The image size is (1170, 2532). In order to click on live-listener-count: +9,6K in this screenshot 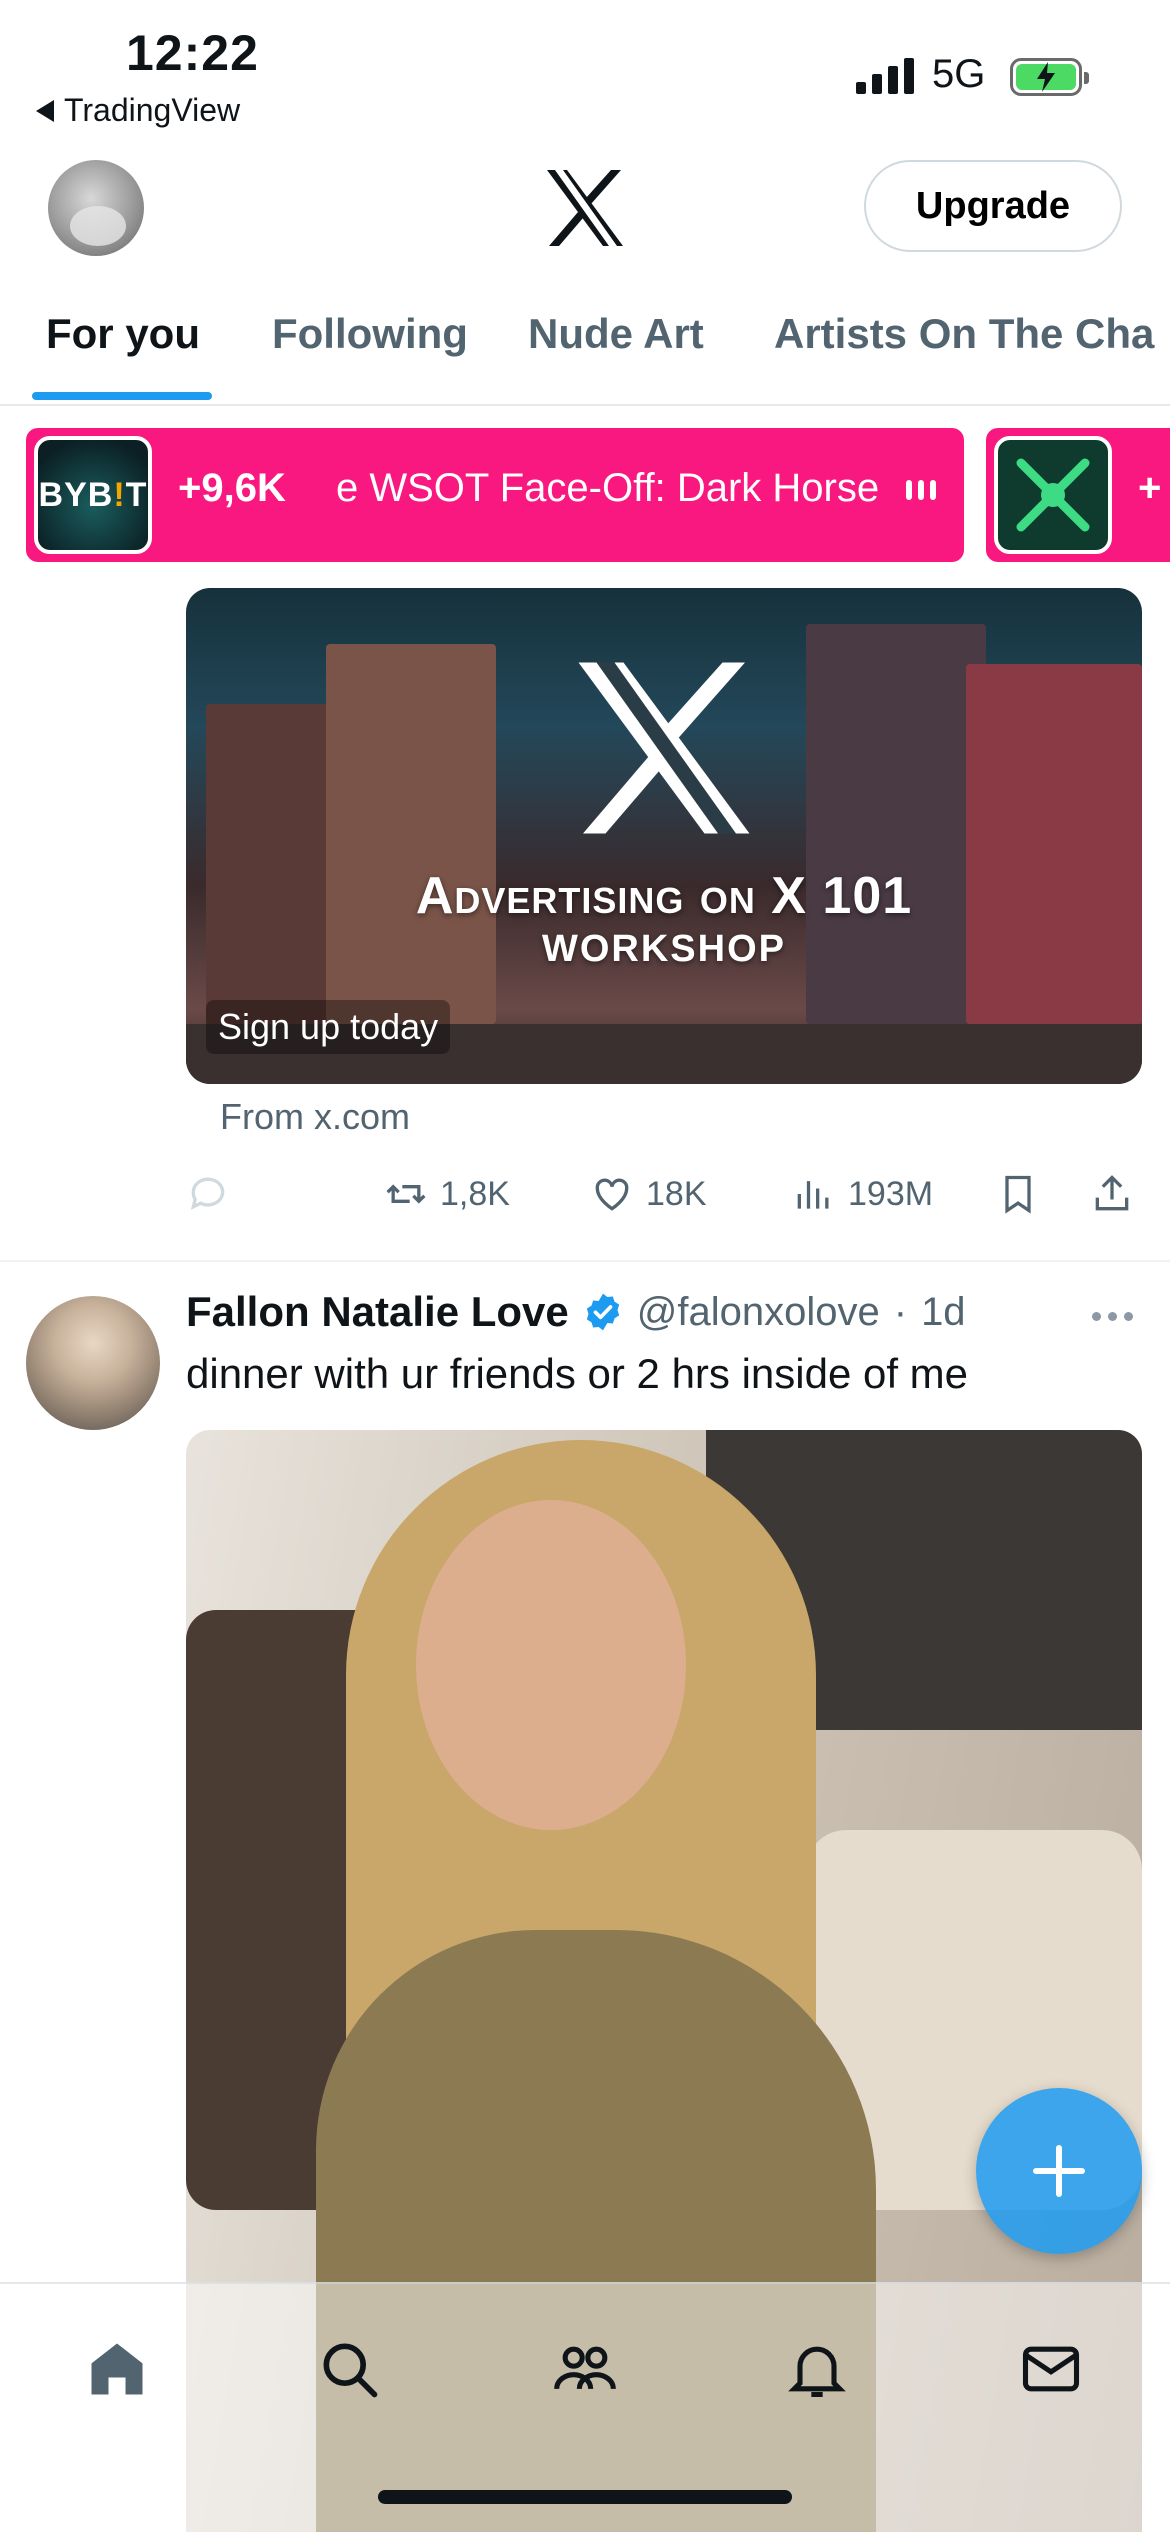, I will do `click(232, 488)`.